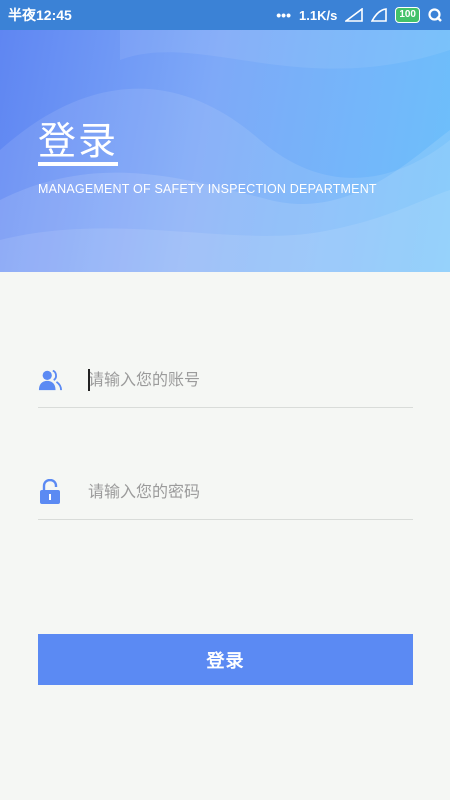 This screenshot has width=450, height=800. Describe the element at coordinates (50, 491) in the screenshot. I see `lock-icon` at that location.